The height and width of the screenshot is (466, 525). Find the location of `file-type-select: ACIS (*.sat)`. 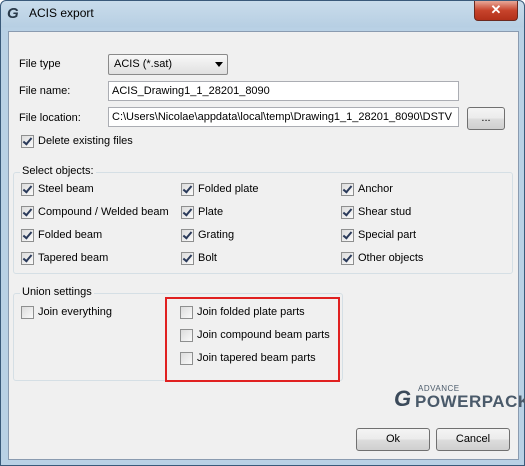

file-type-select: ACIS (*.sat) is located at coordinates (168, 64).